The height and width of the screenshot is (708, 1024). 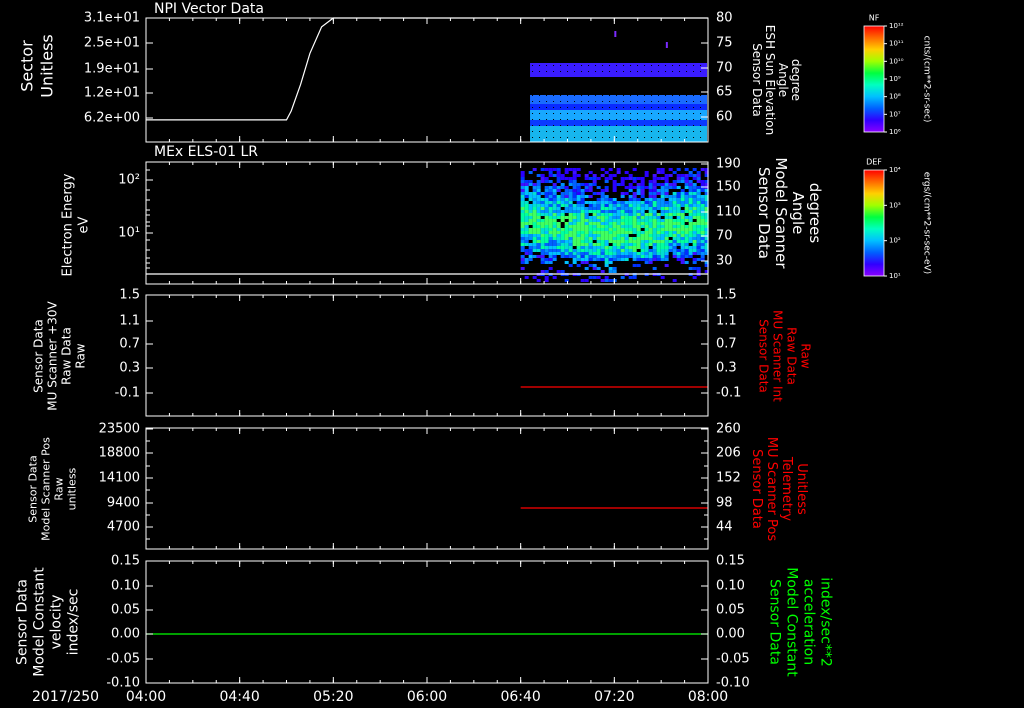 What do you see at coordinates (39, 356) in the screenshot?
I see `panel-3-ylabel-line: Sensor Data` at bounding box center [39, 356].